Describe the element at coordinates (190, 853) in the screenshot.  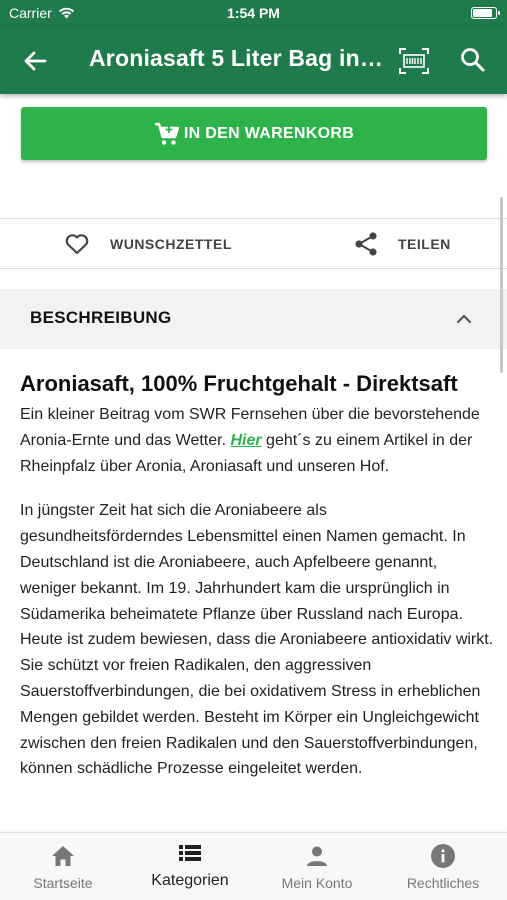
I see `list-icon` at that location.